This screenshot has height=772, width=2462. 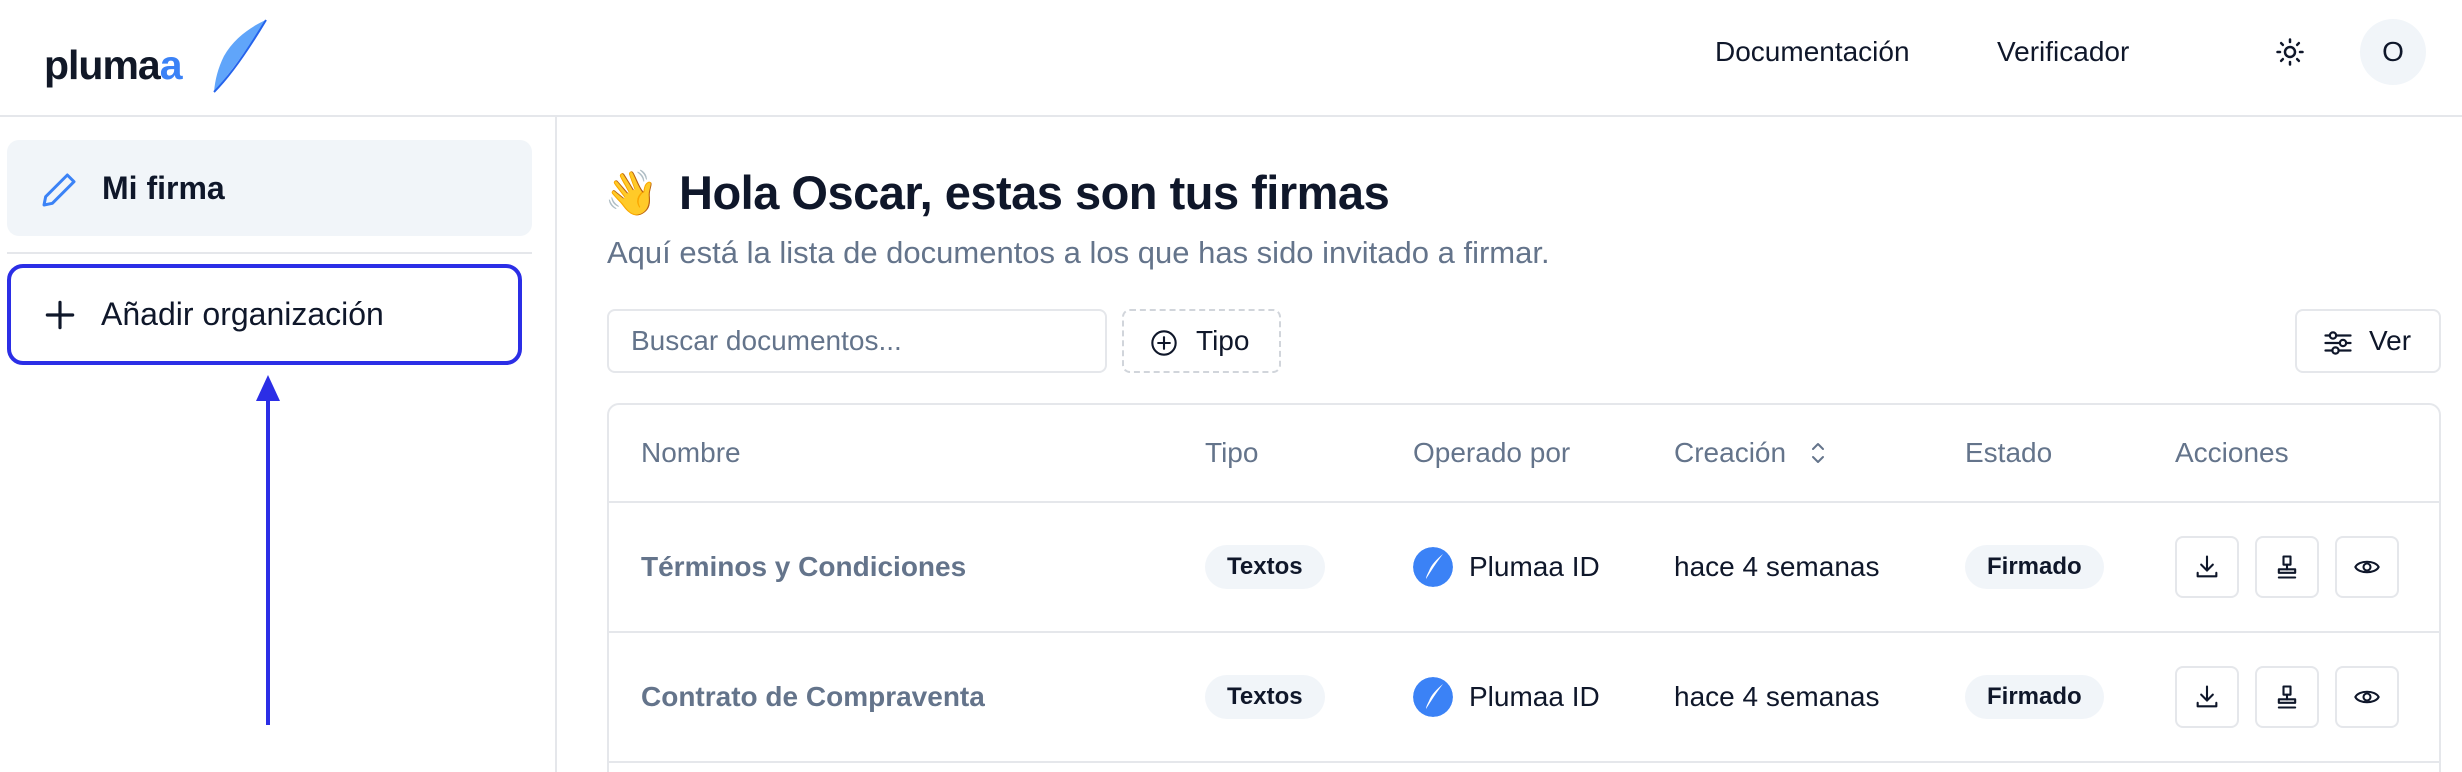 I want to click on logo-wordmark: plumaa, so click(x=113, y=65).